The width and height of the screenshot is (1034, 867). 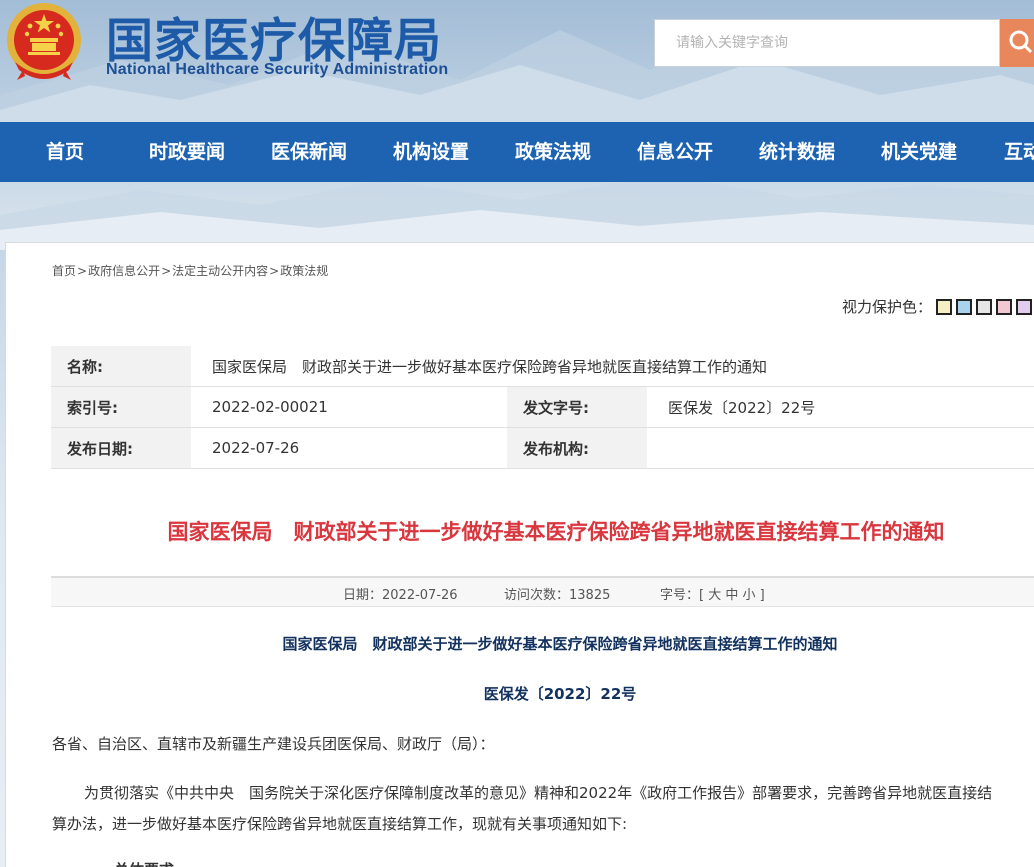 I want to click on nav-item-disclosure: 信息公开, so click(x=675, y=152).